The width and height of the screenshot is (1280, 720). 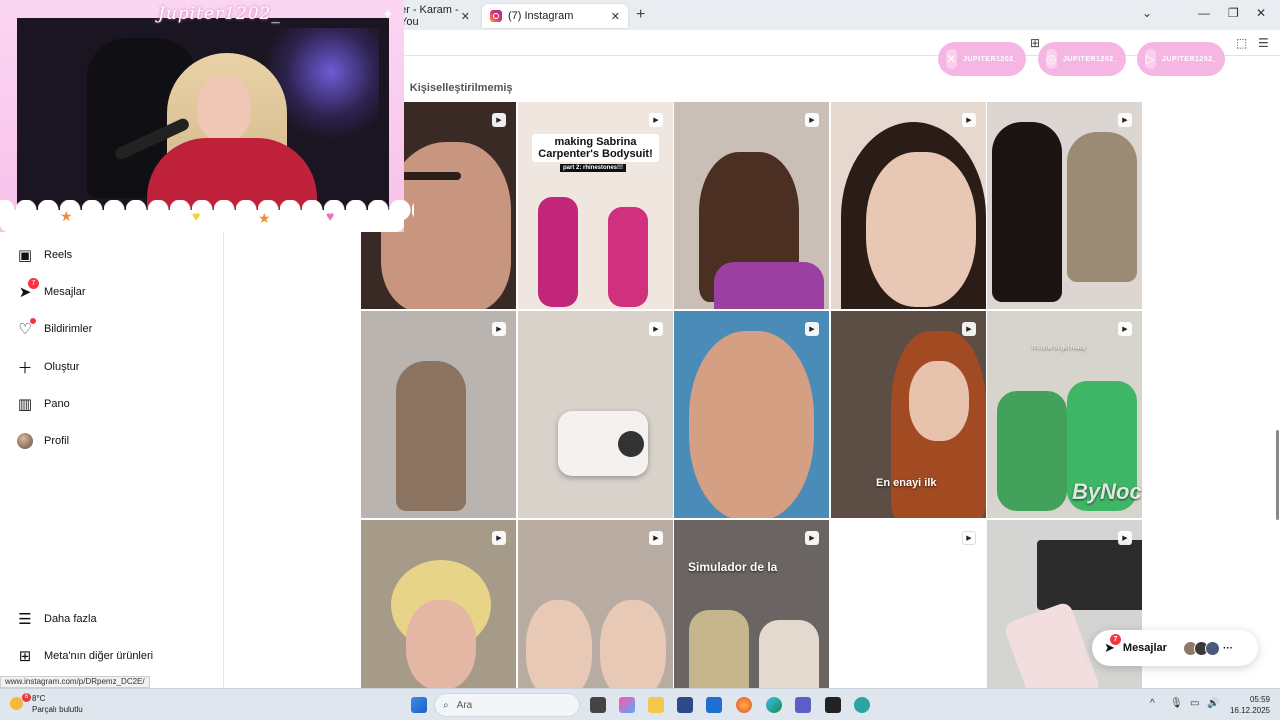 What do you see at coordinates (685, 705) in the screenshot?
I see `store-icon` at bounding box center [685, 705].